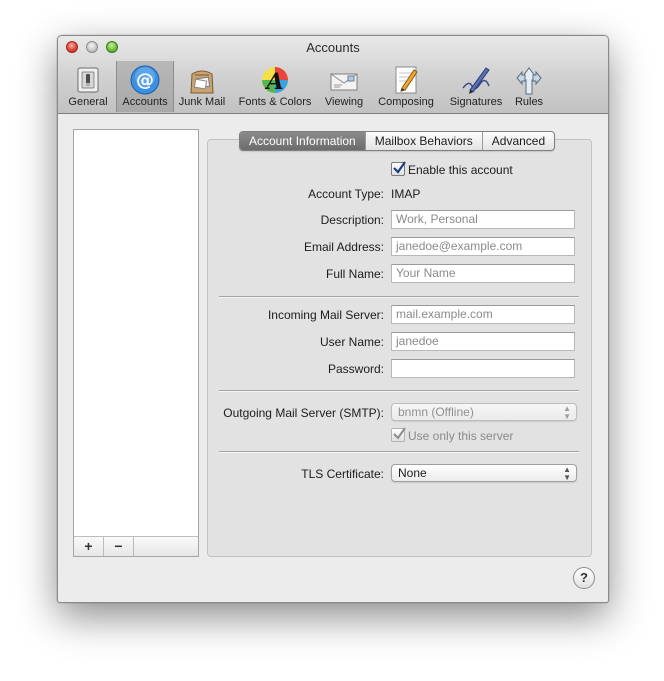 This screenshot has height=681, width=664. I want to click on toolbar-junk-mail: Junk Mail, so click(202, 86).